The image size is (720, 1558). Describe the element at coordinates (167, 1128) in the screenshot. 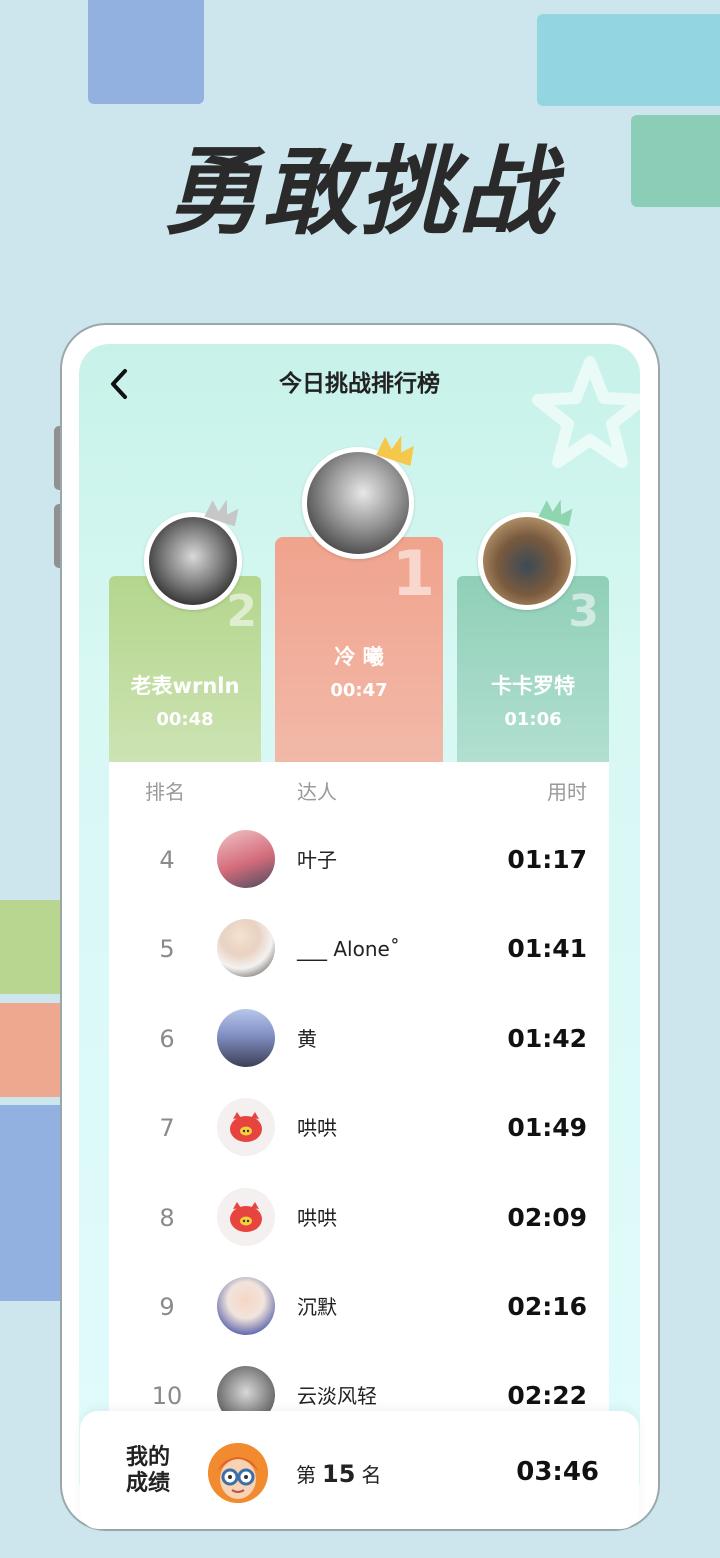

I see `row-rank: 7` at that location.